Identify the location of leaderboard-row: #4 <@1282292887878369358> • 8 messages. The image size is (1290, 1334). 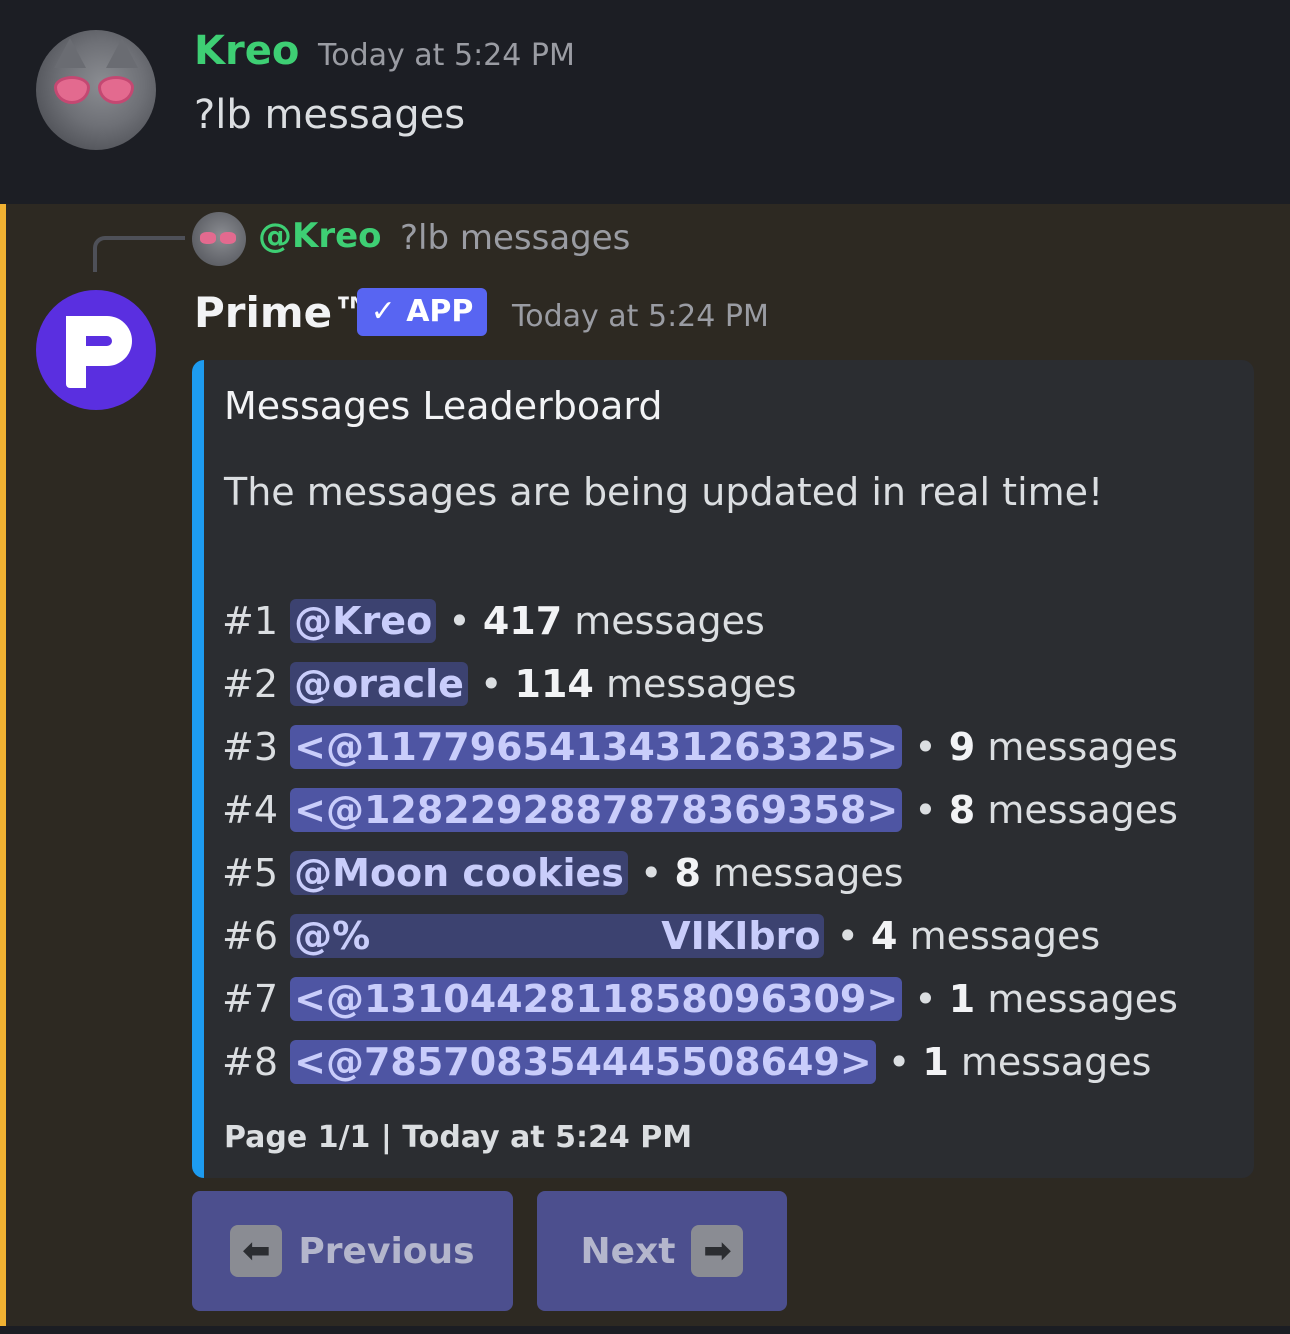
(700, 810).